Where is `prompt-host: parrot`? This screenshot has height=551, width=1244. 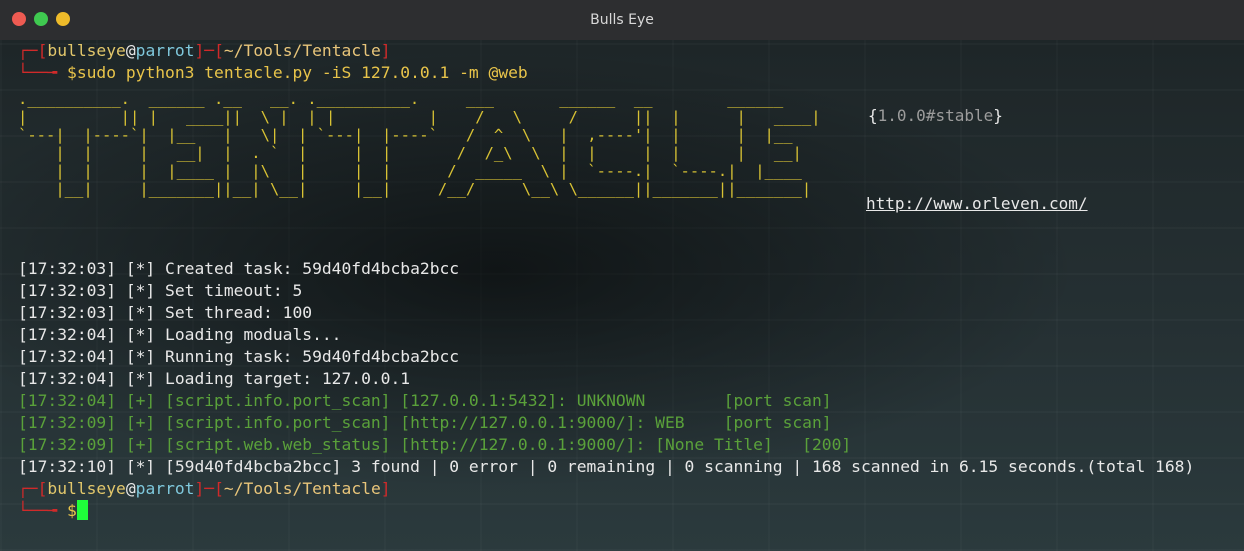 prompt-host: parrot is located at coordinates (165, 50).